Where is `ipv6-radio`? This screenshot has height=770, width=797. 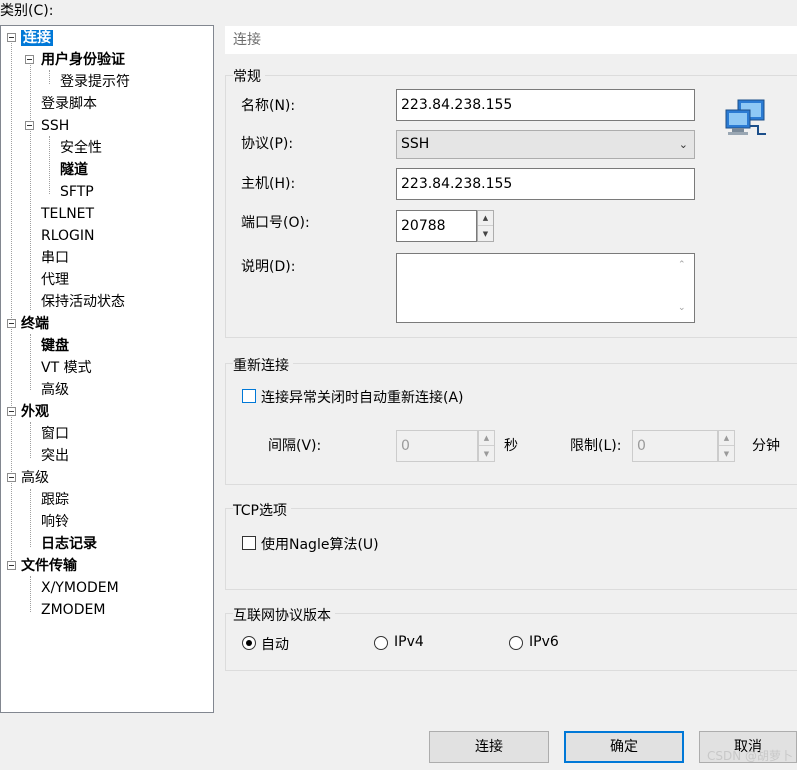 ipv6-radio is located at coordinates (516, 643).